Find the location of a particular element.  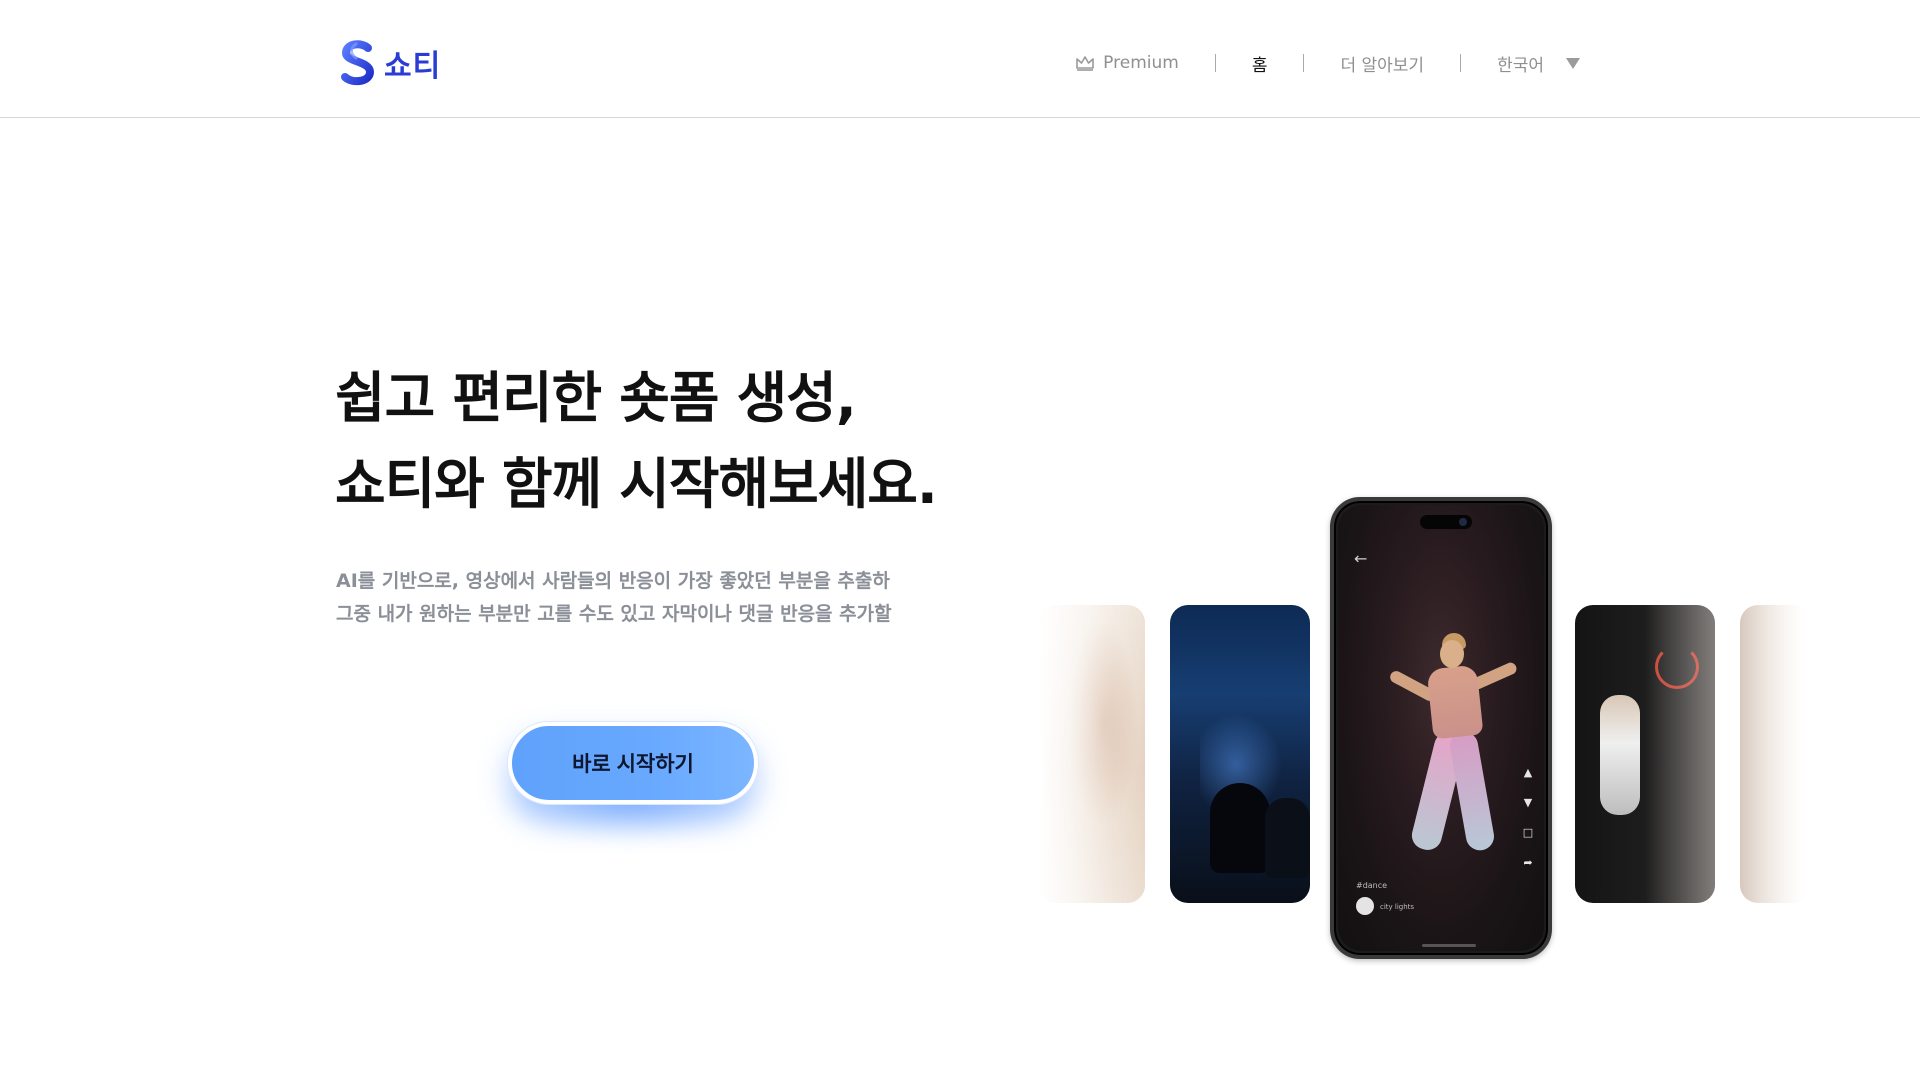

language-label: 한국어 is located at coordinates (1520, 65).